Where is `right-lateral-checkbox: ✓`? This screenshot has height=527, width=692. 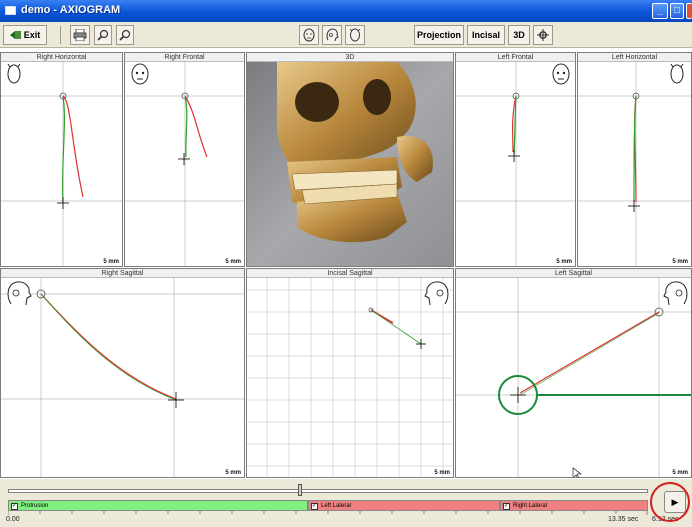 right-lateral-checkbox: ✓ is located at coordinates (506, 506).